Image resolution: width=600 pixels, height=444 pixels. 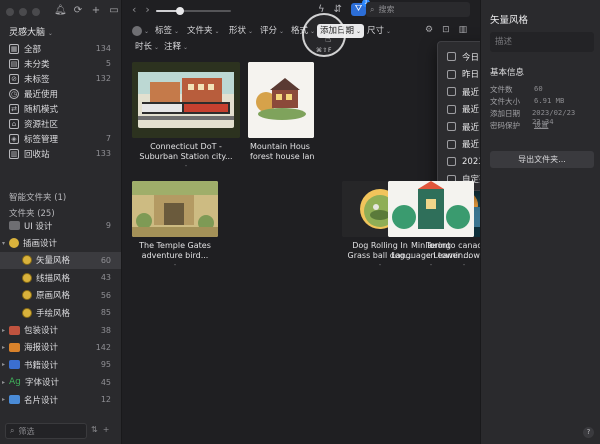 I want to click on filter-folder: 文件夹 ⌄, so click(x=203, y=31).